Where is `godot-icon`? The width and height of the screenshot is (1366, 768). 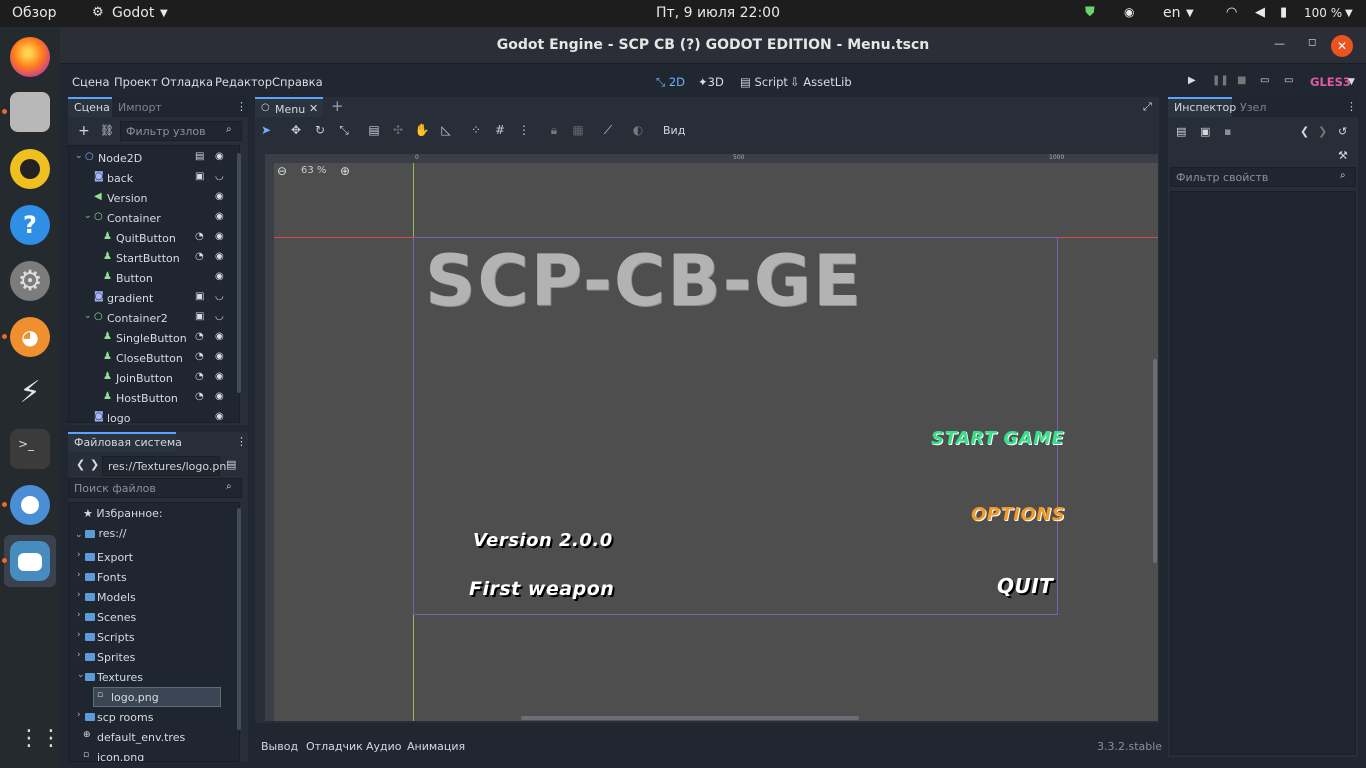
godot-icon is located at coordinates (30, 561).